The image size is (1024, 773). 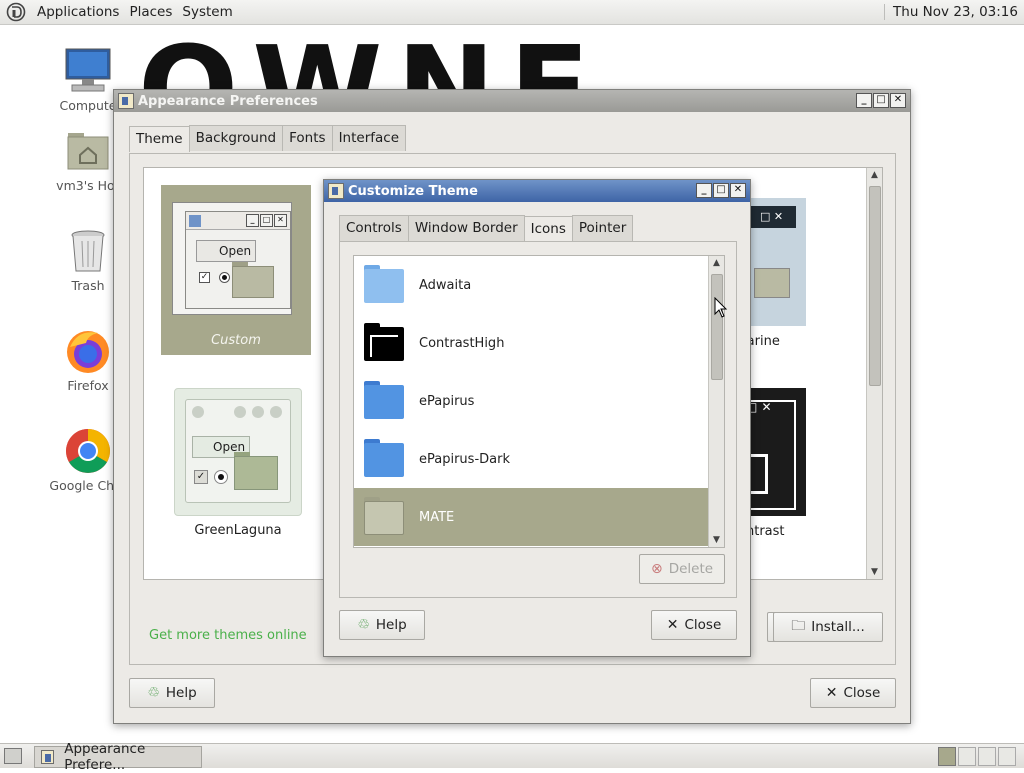 I want to click on tab-theme: Theme, so click(x=159, y=139).